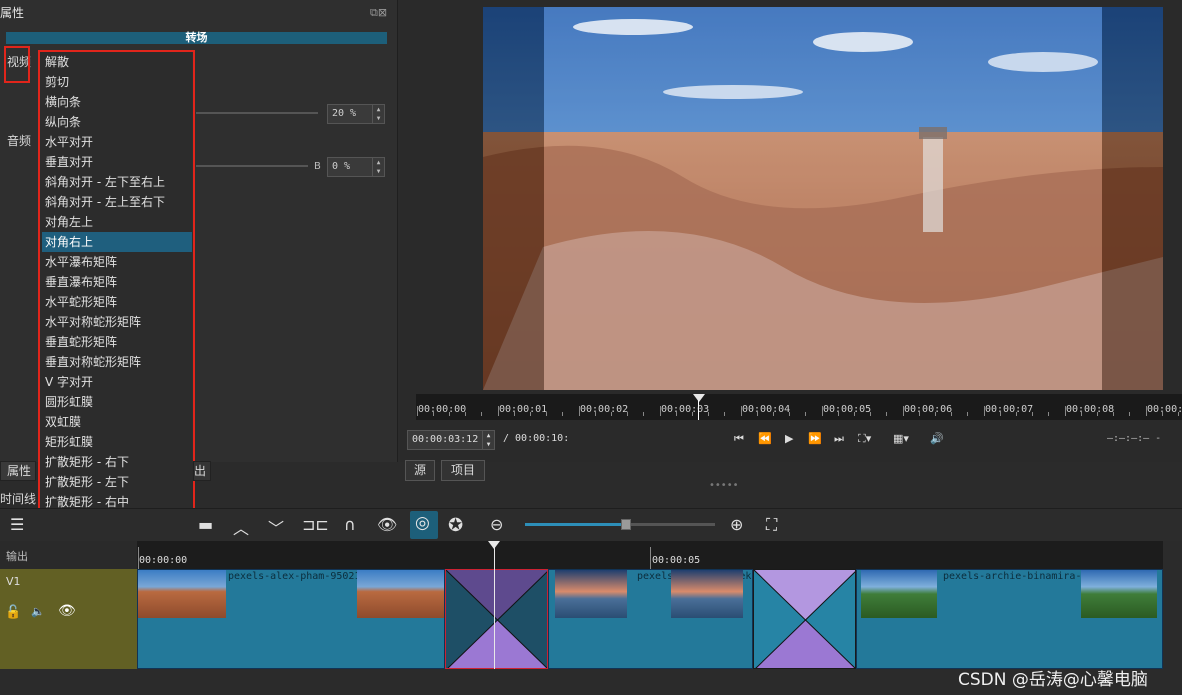 This screenshot has height=695, width=1182. I want to click on zoom-fit-icon: ⛶▾, so click(864, 439).